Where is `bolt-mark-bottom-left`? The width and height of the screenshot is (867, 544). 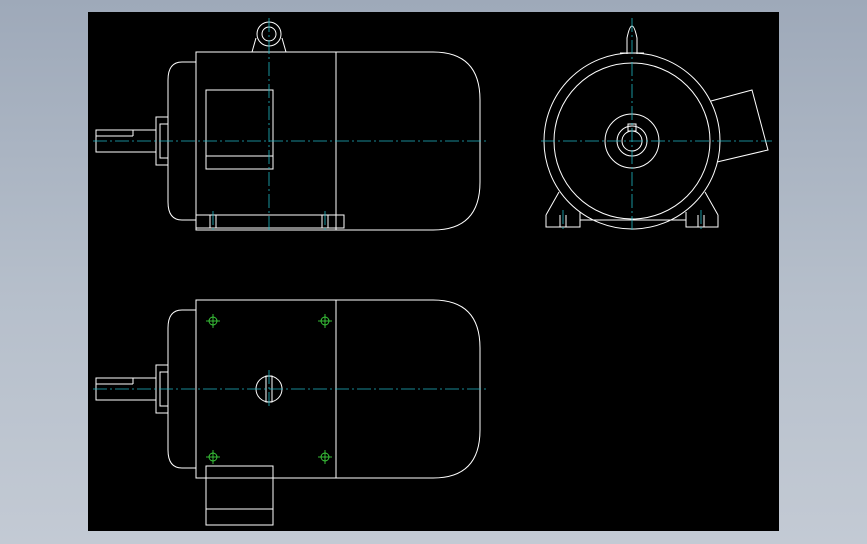
bolt-mark-bottom-left is located at coordinates (213, 457).